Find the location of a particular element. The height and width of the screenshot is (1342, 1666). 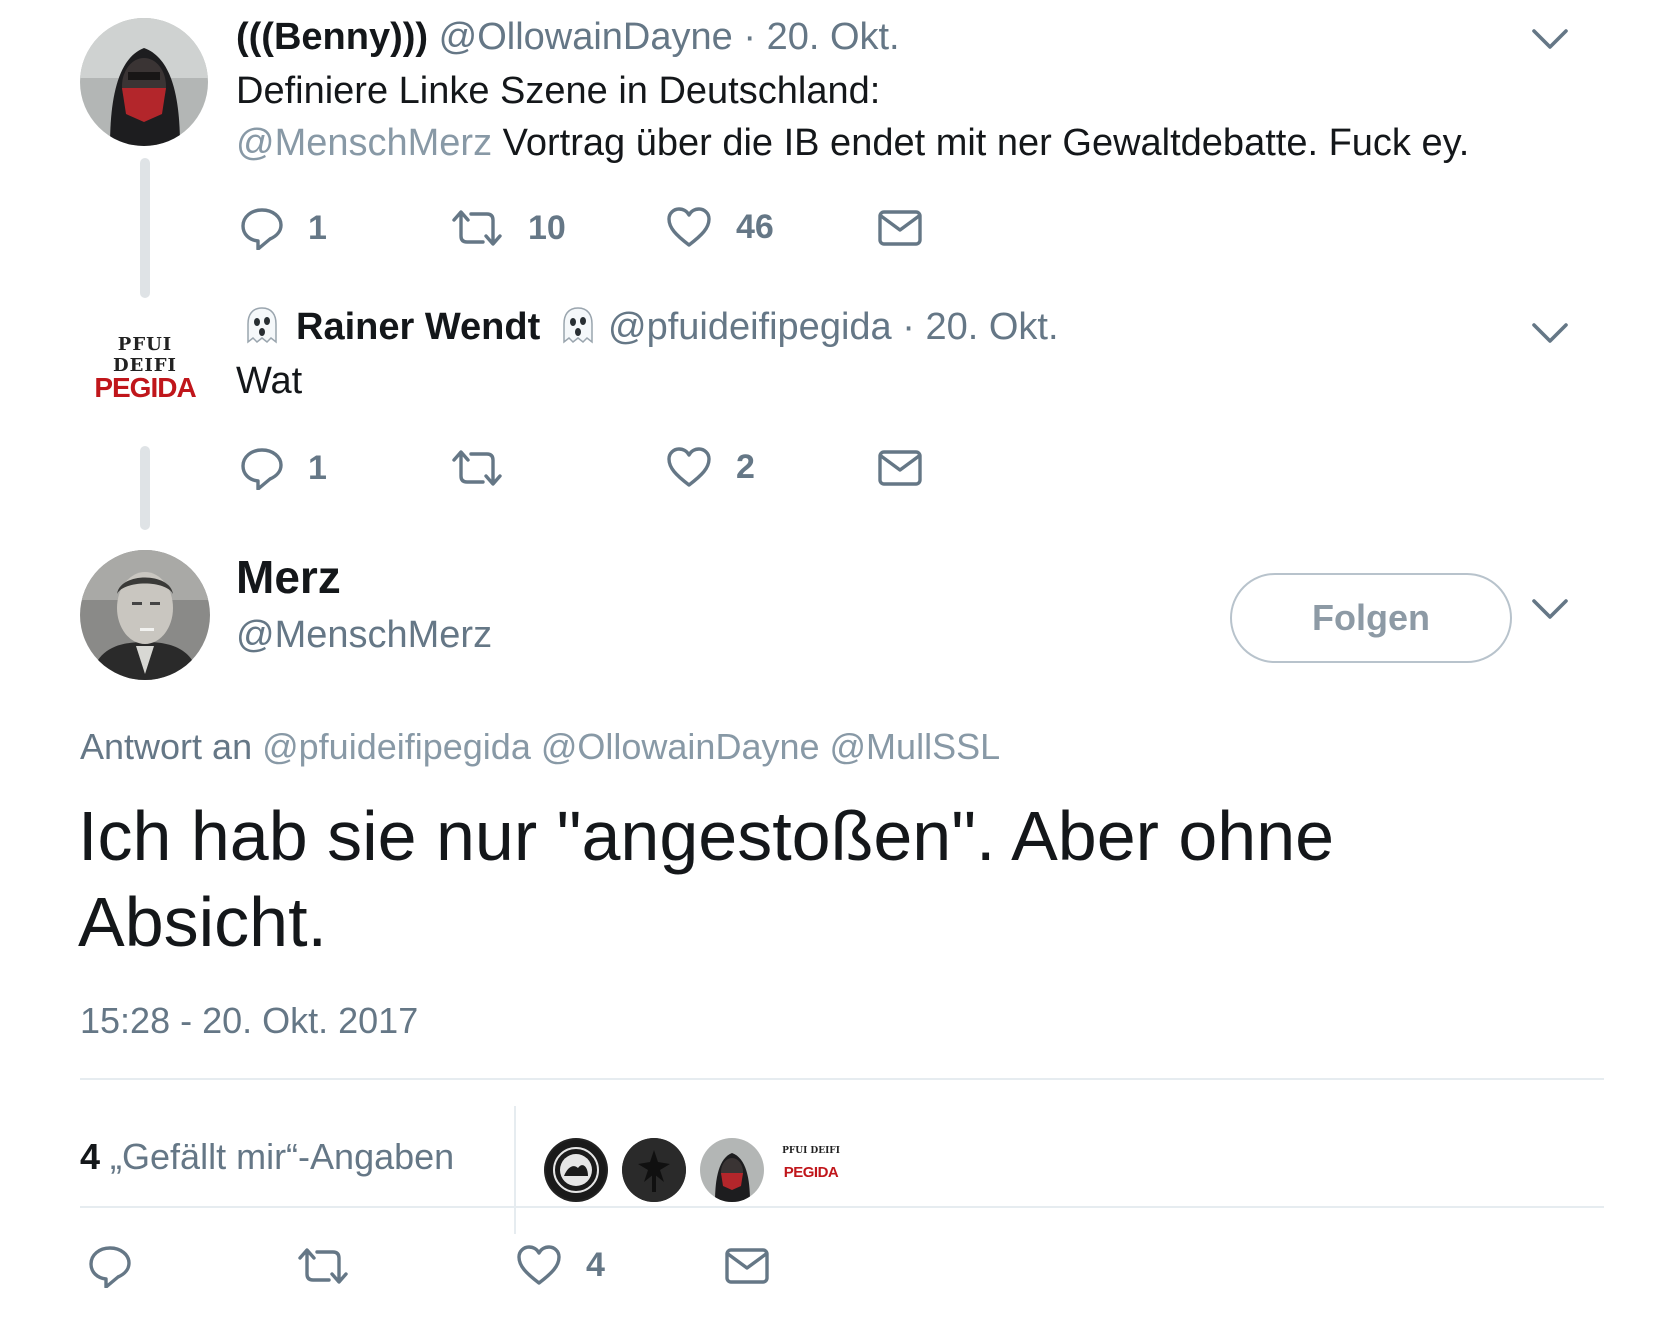

retweet-button: 10 is located at coordinates (508, 228).